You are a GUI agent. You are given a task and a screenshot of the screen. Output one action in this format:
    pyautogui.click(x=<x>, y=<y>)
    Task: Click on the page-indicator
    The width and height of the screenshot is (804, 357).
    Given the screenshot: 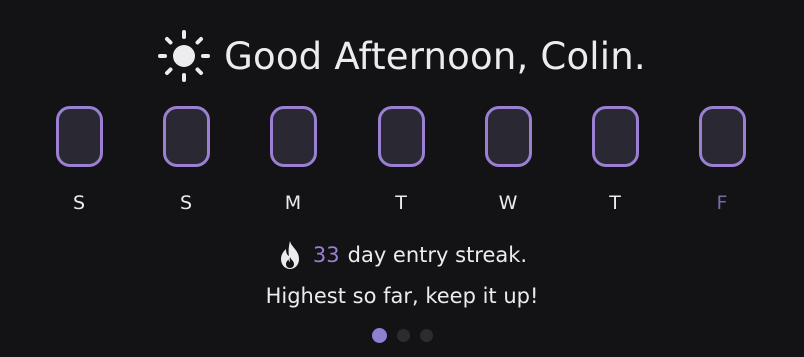 What is the action you would take?
    pyautogui.click(x=402, y=335)
    